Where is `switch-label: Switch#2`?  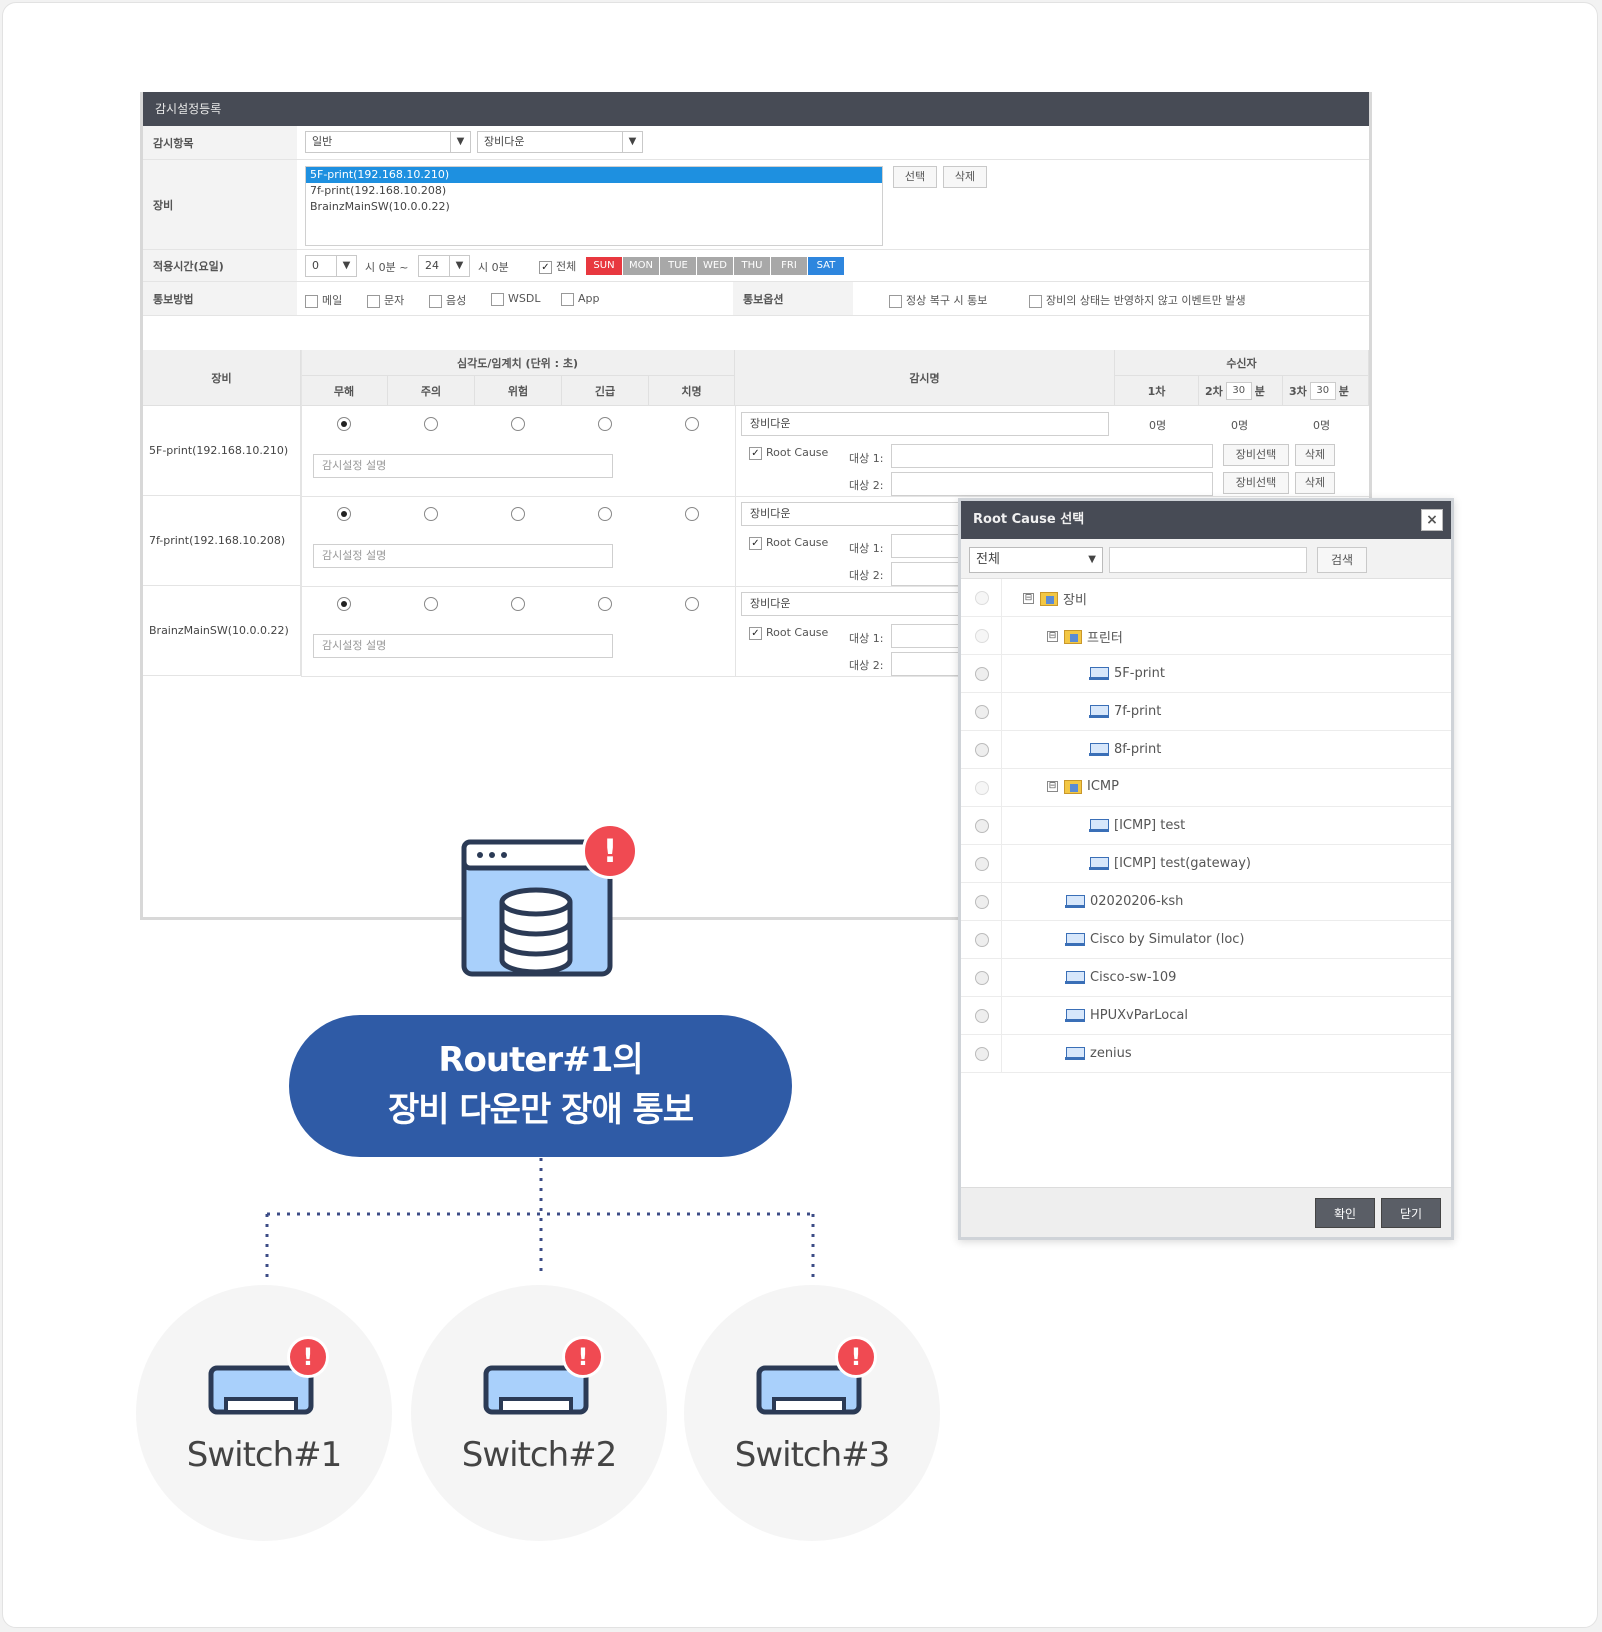 switch-label: Switch#2 is located at coordinates (539, 1455).